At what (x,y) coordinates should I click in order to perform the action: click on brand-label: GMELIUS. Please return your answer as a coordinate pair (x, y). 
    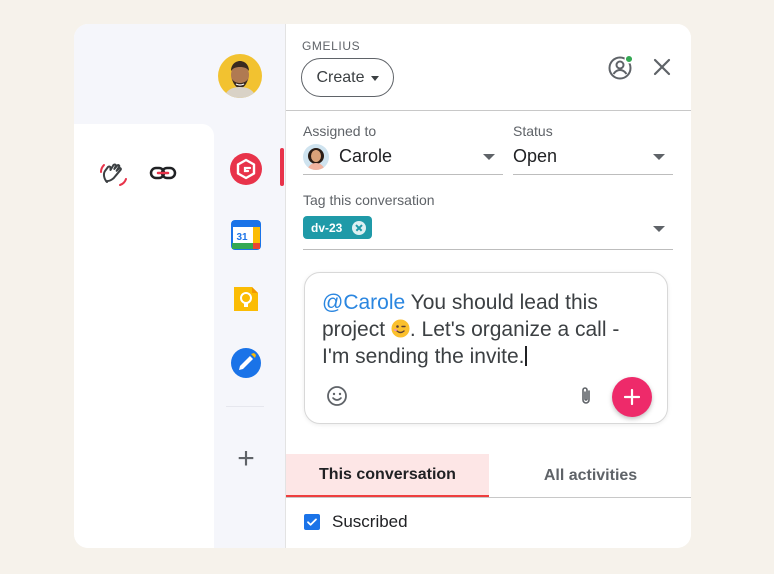
    Looking at the image, I should click on (331, 46).